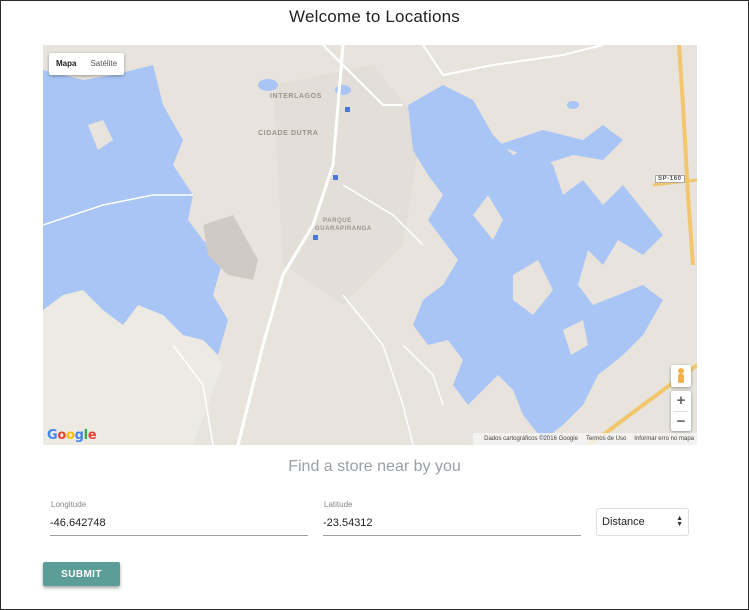 The image size is (749, 610). Describe the element at coordinates (81, 574) in the screenshot. I see `submit-button: SUBMIT` at that location.